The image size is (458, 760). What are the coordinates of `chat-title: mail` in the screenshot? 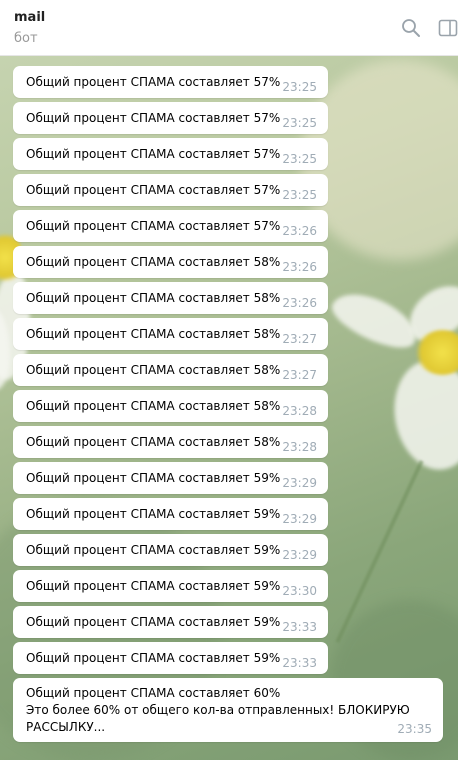 It's located at (29, 17).